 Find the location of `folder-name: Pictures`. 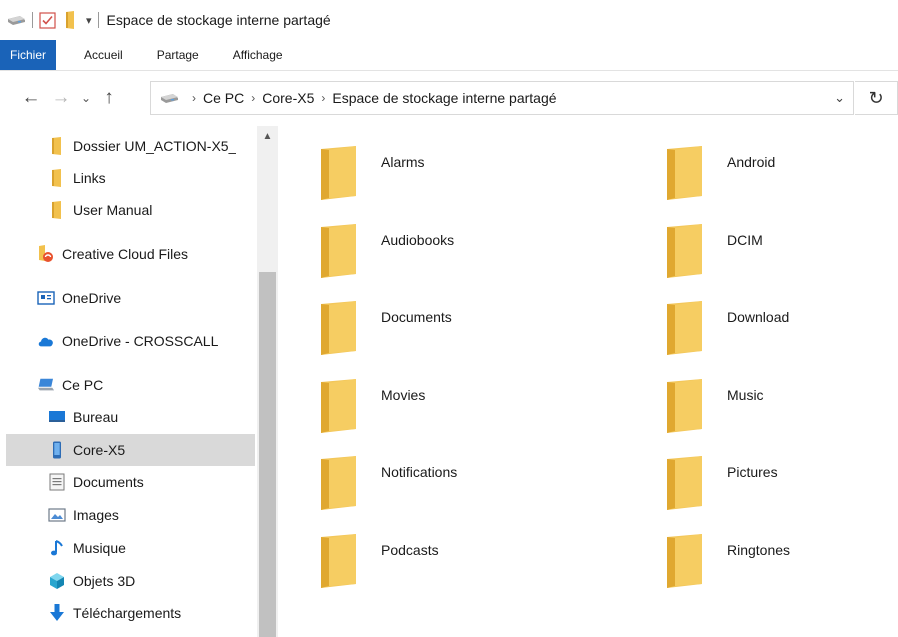

folder-name: Pictures is located at coordinates (752, 472).